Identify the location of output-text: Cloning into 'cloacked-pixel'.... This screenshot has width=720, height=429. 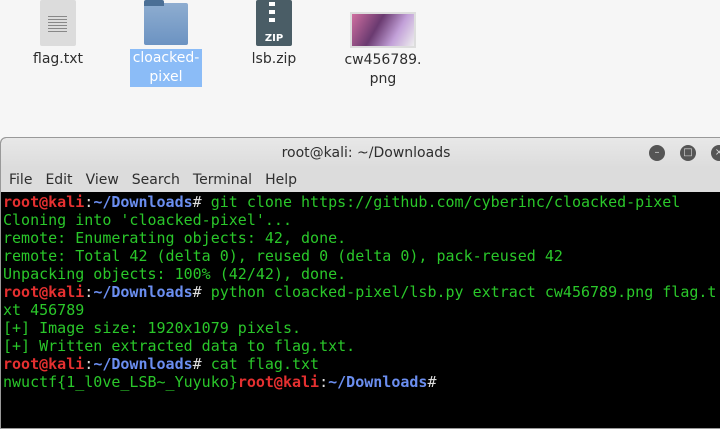
(147, 220).